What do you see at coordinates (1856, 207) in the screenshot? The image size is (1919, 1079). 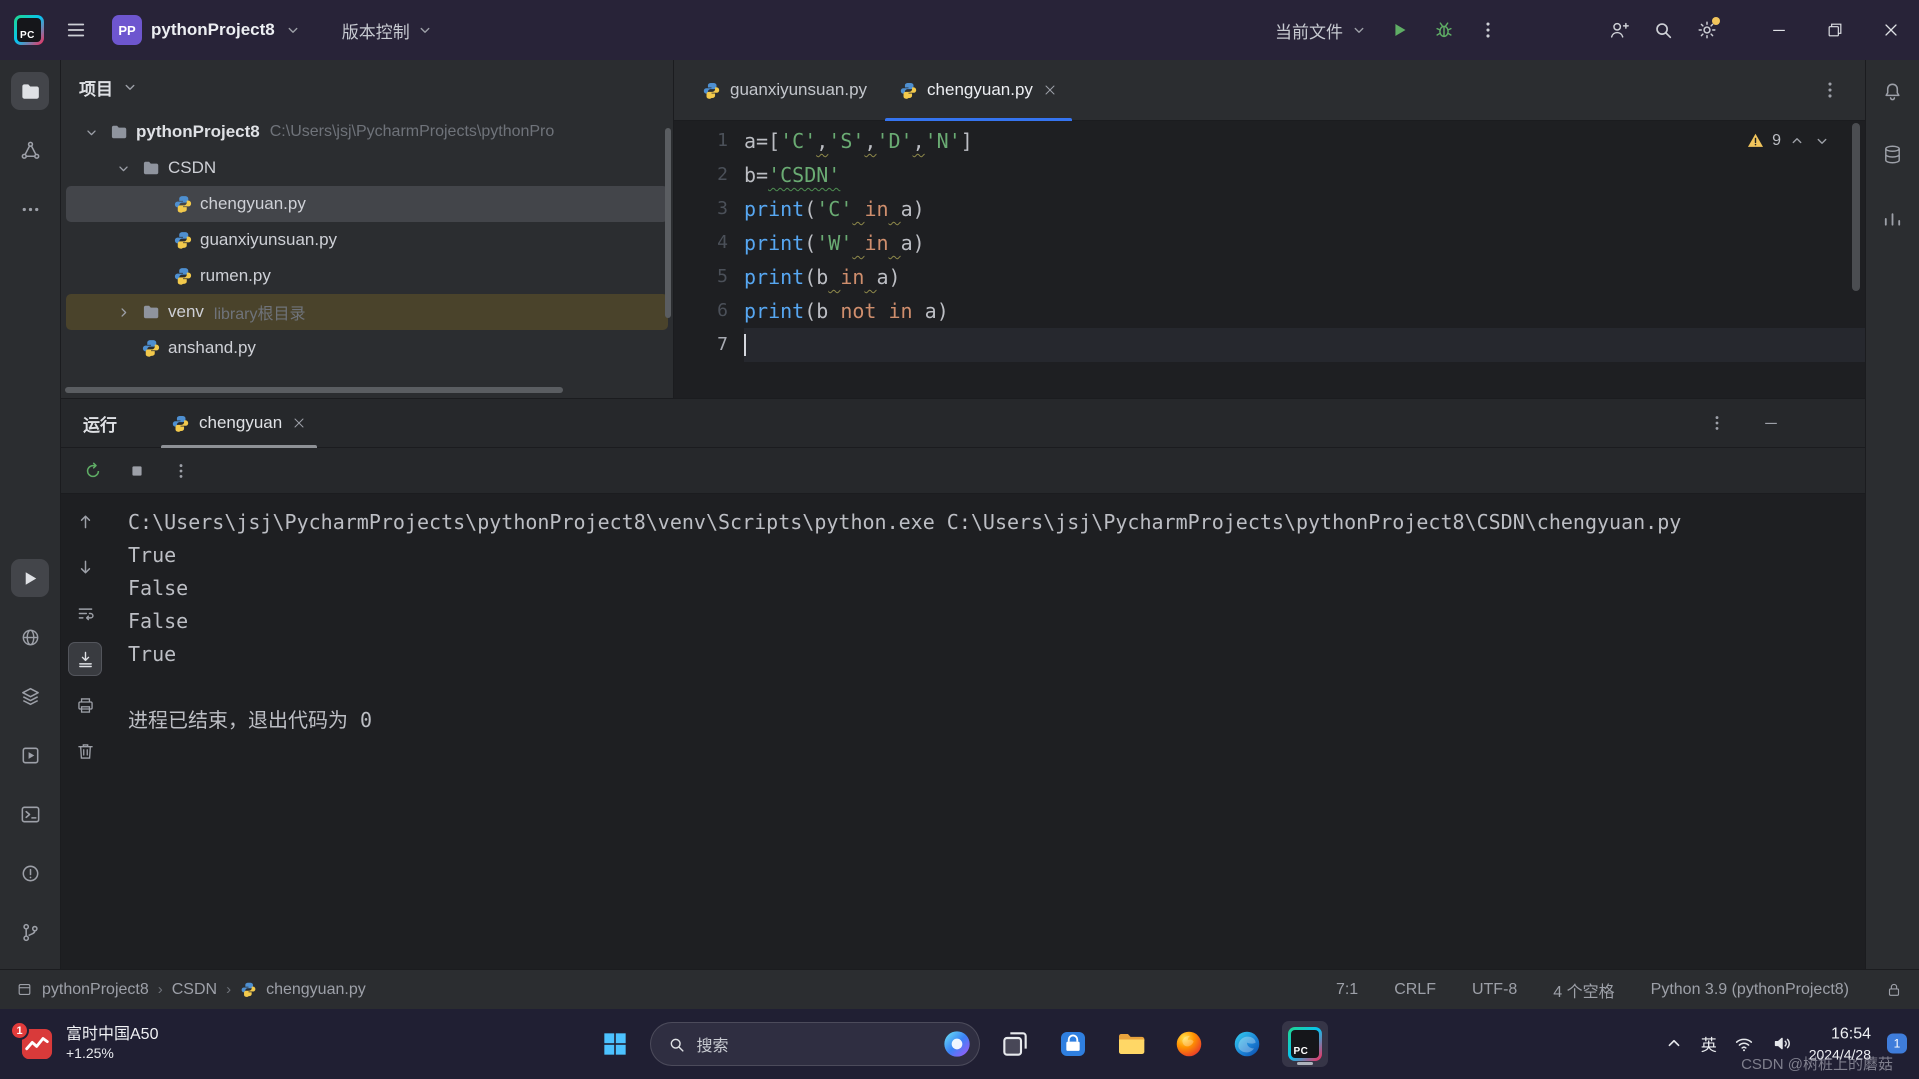 I see `editor-scrollbar` at bounding box center [1856, 207].